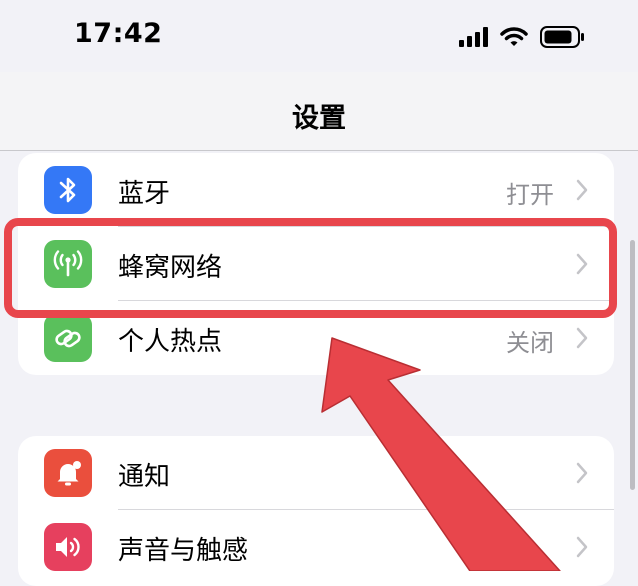 The height and width of the screenshot is (586, 638). What do you see at coordinates (562, 37) in the screenshot?
I see `battery-icon` at bounding box center [562, 37].